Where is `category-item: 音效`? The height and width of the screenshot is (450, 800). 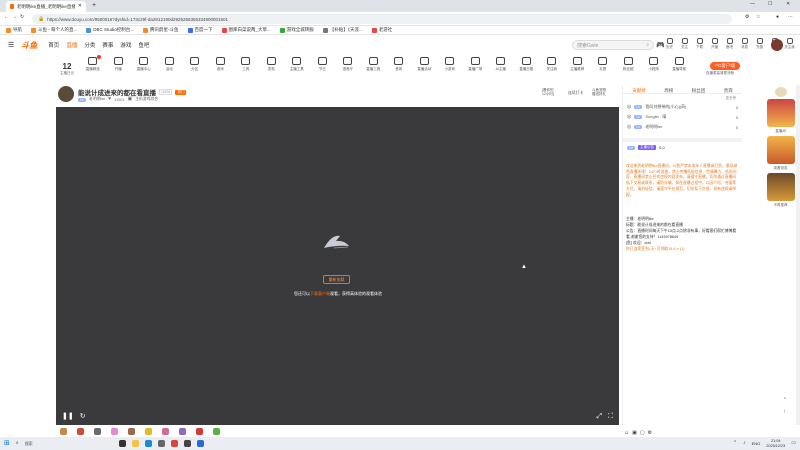
category-item: 音效 is located at coordinates (399, 68).